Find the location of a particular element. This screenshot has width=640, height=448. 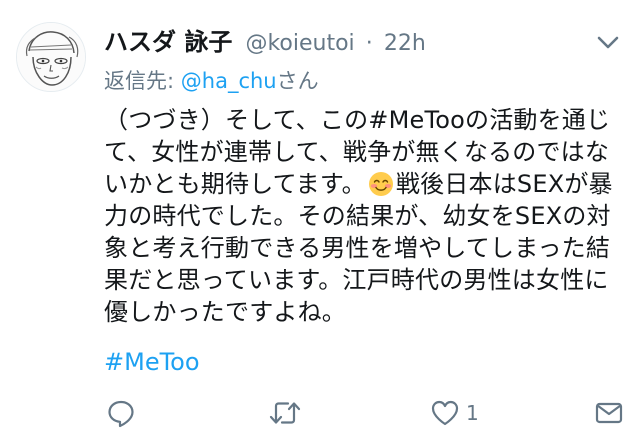

tweet-text-segment: 戦後日本はSEXが暴 is located at coordinates (504, 184).